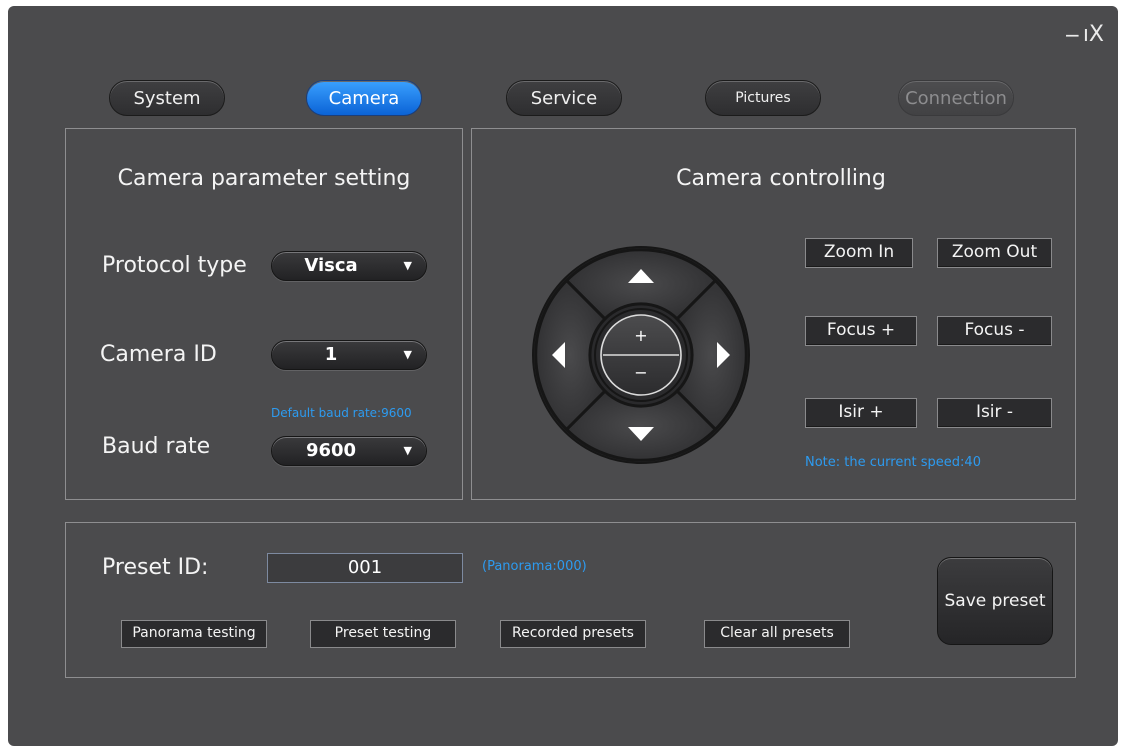 This screenshot has height=749, width=1122. I want to click on tab-camera: Camera, so click(364, 98).